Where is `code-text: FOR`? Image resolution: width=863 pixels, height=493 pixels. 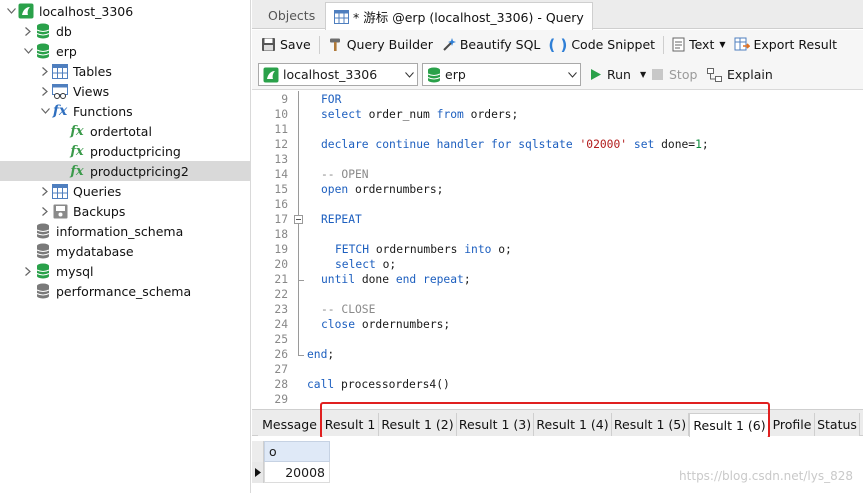 code-text: FOR is located at coordinates (331, 99).